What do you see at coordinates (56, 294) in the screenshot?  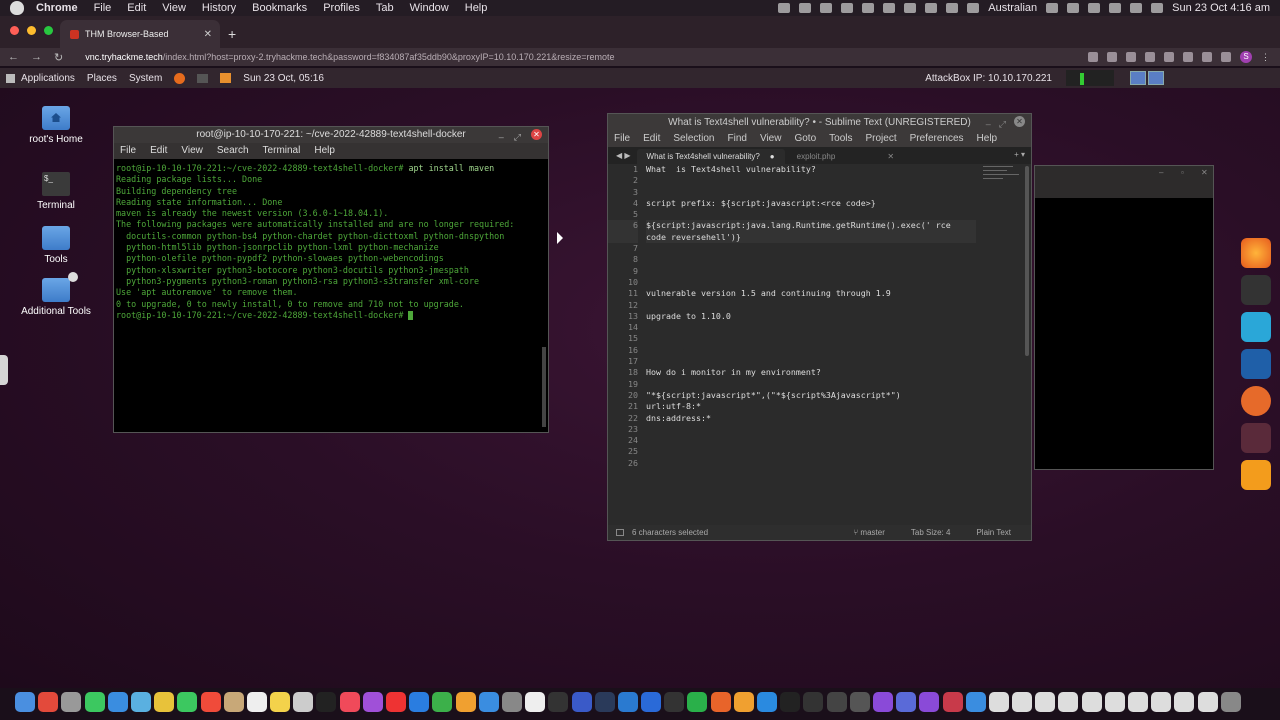 I see `desktop-icon-additional-tools: Additional Tools` at bounding box center [56, 294].